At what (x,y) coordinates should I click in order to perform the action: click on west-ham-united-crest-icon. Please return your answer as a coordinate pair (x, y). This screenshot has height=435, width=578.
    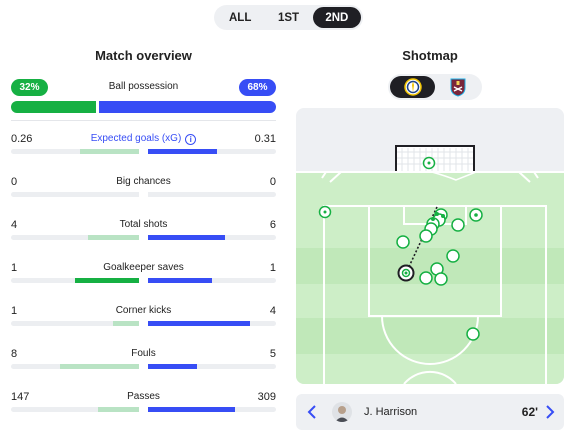
    Looking at the image, I should click on (457, 87).